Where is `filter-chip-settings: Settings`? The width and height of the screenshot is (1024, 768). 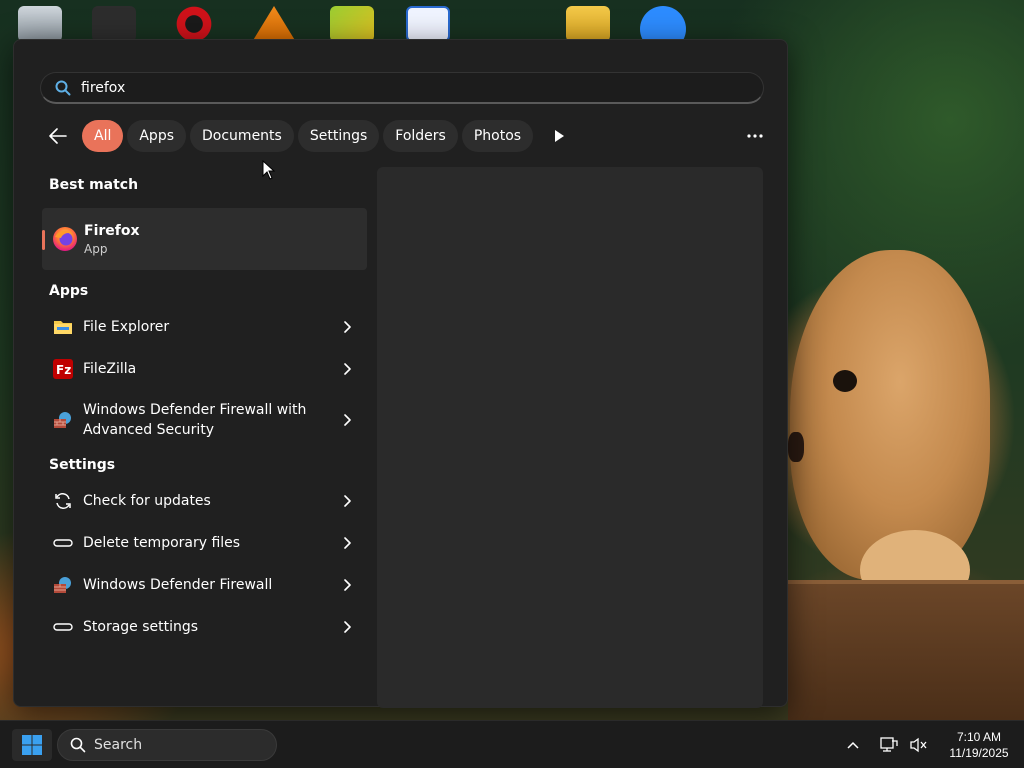 filter-chip-settings: Settings is located at coordinates (338, 136).